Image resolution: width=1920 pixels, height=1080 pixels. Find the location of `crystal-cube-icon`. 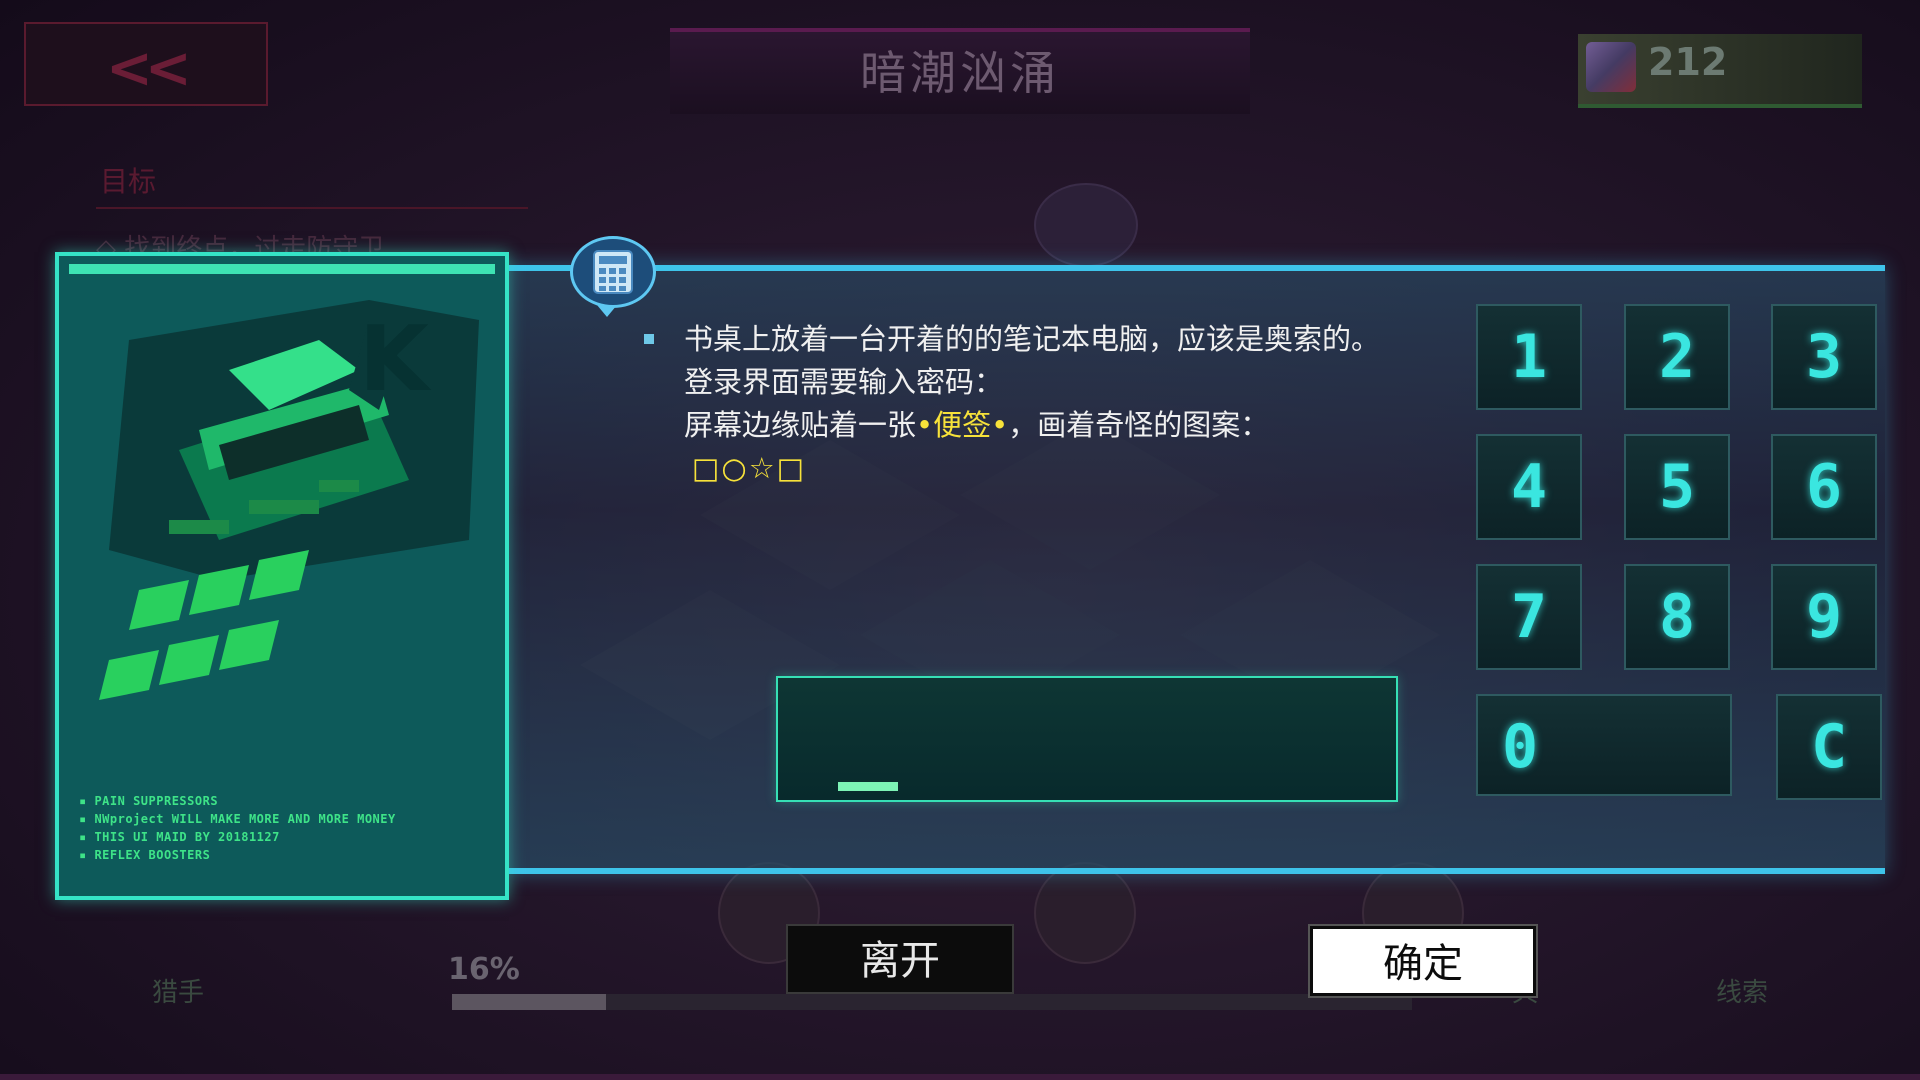

crystal-cube-icon is located at coordinates (1611, 67).